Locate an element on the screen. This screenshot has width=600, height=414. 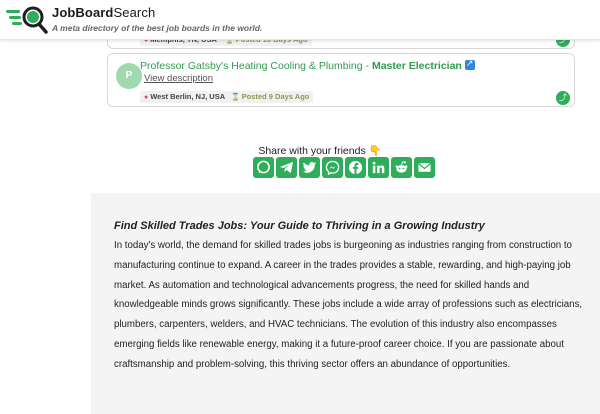
hourglass-icon: ⌛ is located at coordinates (235, 97).